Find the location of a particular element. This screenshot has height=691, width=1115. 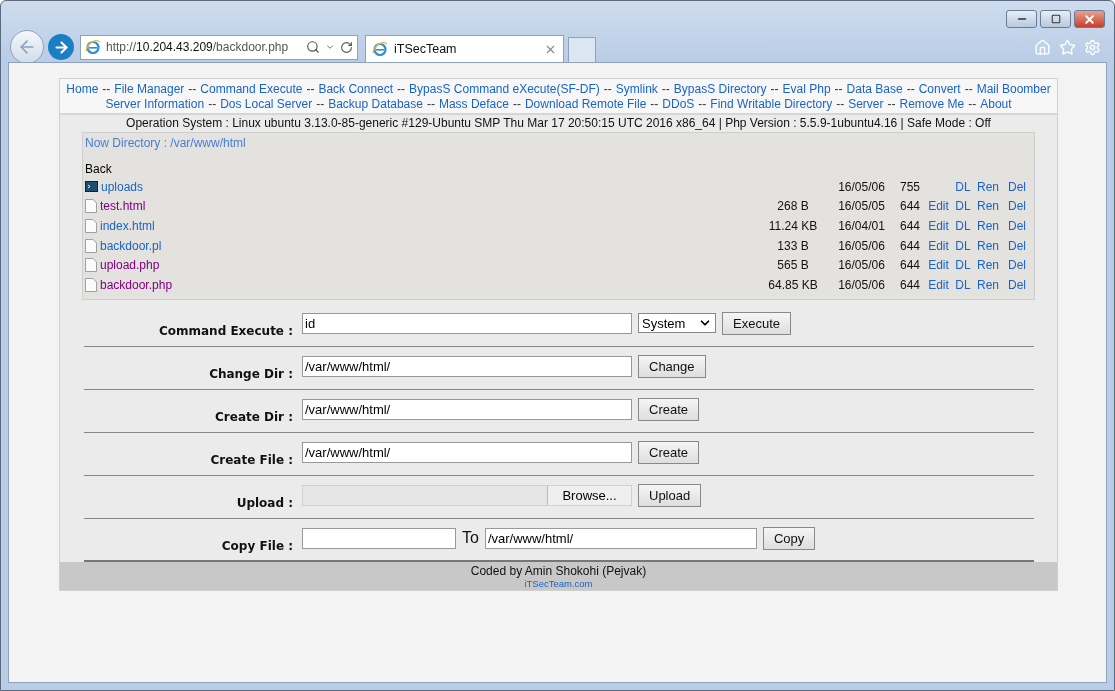

file-link: index.html is located at coordinates (127, 226).